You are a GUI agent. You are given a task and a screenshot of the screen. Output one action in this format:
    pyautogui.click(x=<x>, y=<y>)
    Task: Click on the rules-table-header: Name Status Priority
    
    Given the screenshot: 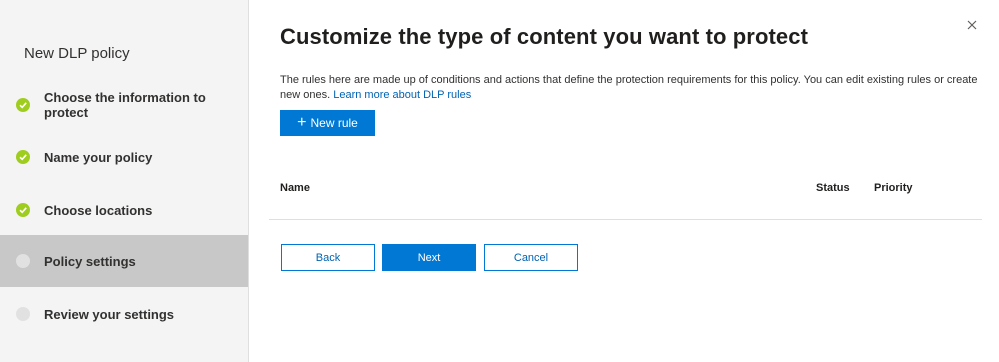 What is the action you would take?
    pyautogui.click(x=625, y=198)
    